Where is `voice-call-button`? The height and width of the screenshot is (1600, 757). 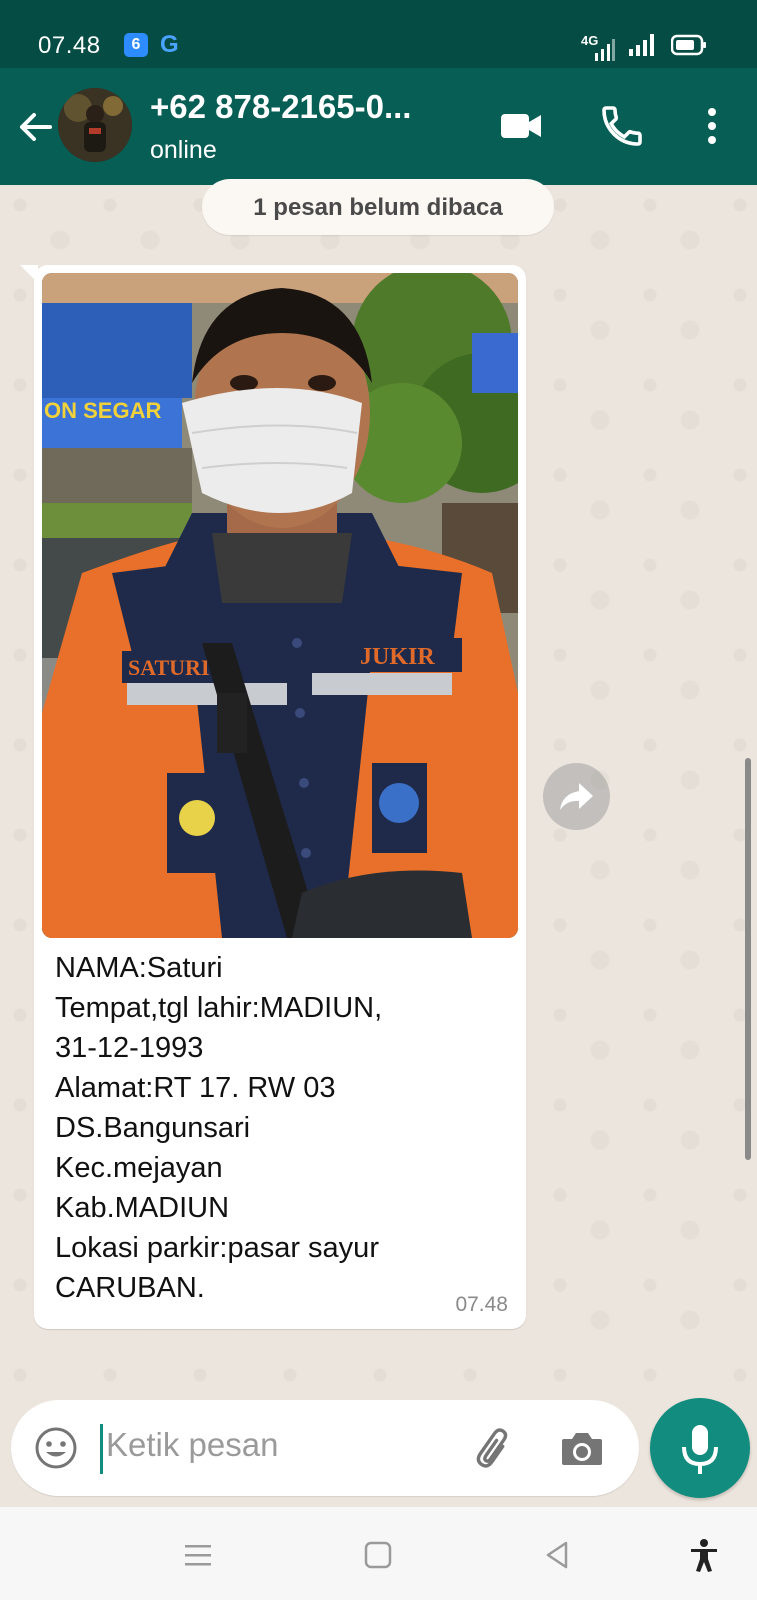 voice-call-button is located at coordinates (622, 126).